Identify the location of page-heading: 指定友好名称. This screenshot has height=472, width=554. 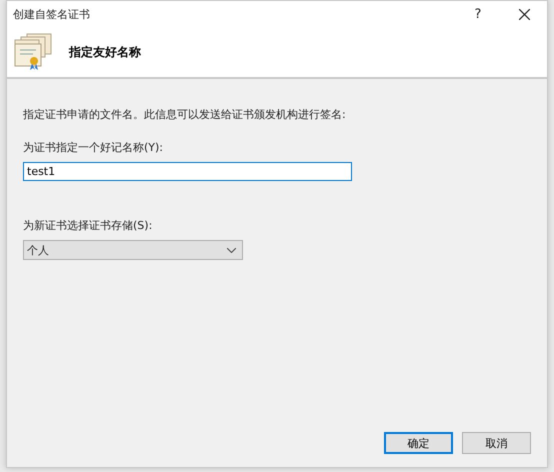
(105, 52).